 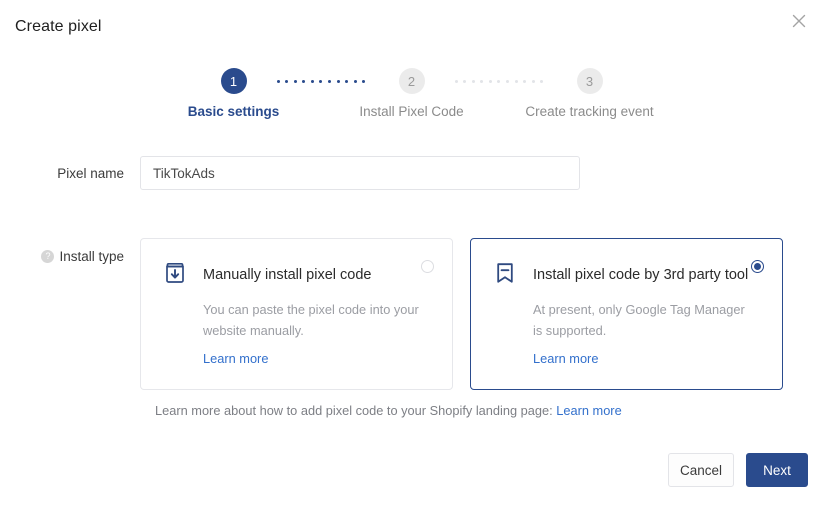 What do you see at coordinates (411, 81) in the screenshot?
I see `stepper-step-2-number: 2` at bounding box center [411, 81].